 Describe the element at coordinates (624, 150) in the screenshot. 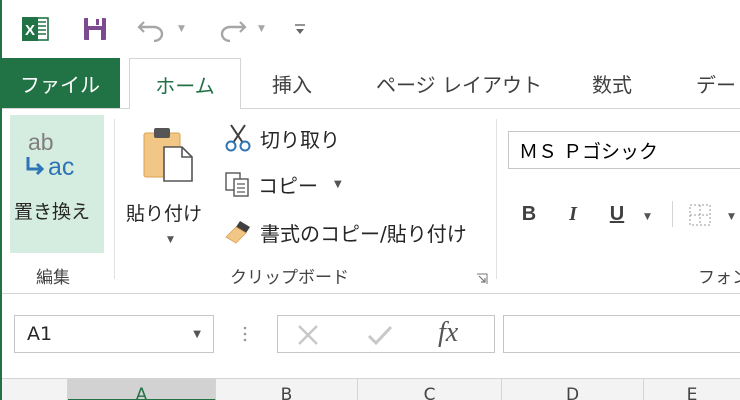

I see `font-name-box: ＭＳ Ｐゴシック` at that location.